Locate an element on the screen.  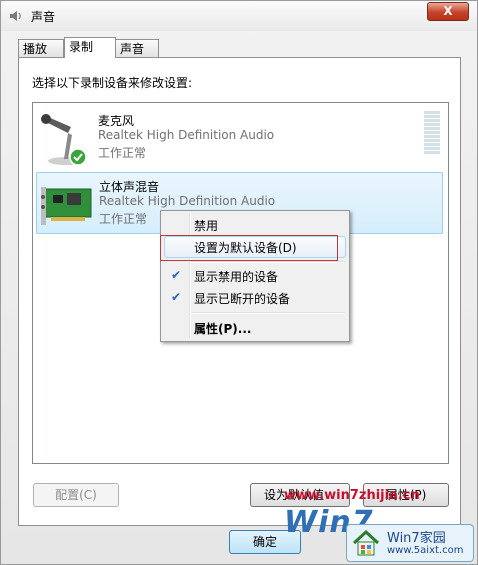
badge-title: Win7家园 is located at coordinates (416, 538).